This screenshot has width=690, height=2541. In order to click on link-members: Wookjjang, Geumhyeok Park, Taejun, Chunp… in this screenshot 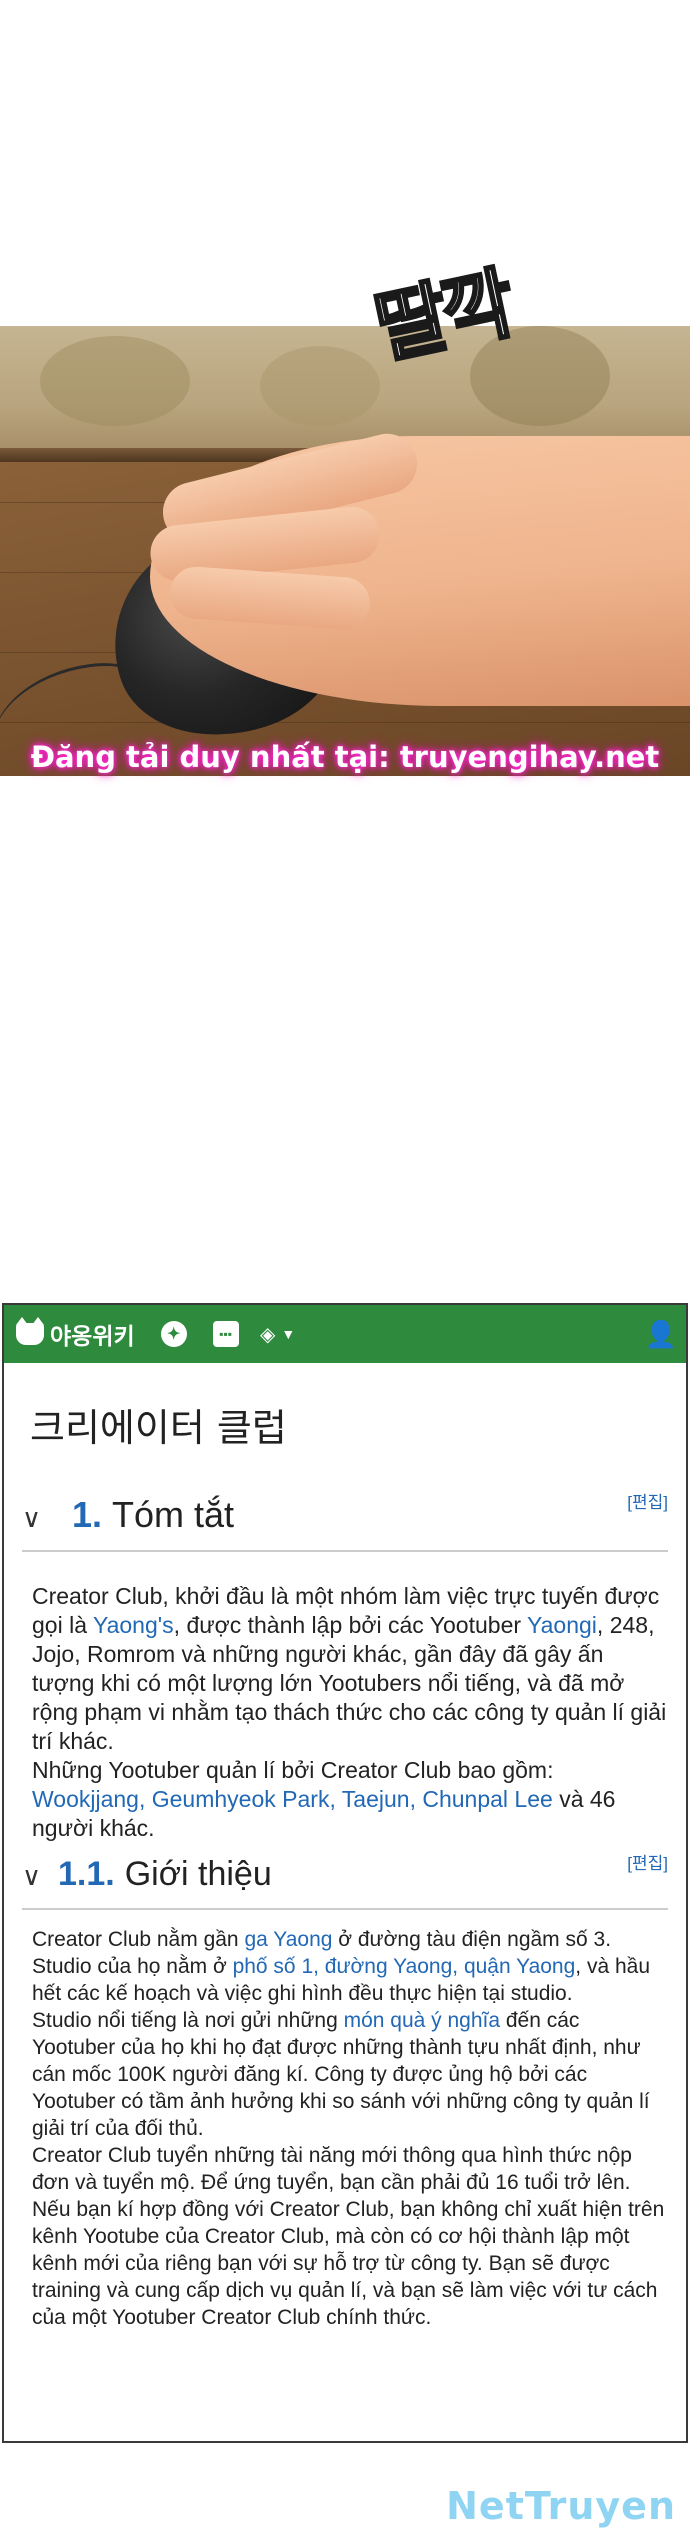, I will do `click(292, 1799)`.